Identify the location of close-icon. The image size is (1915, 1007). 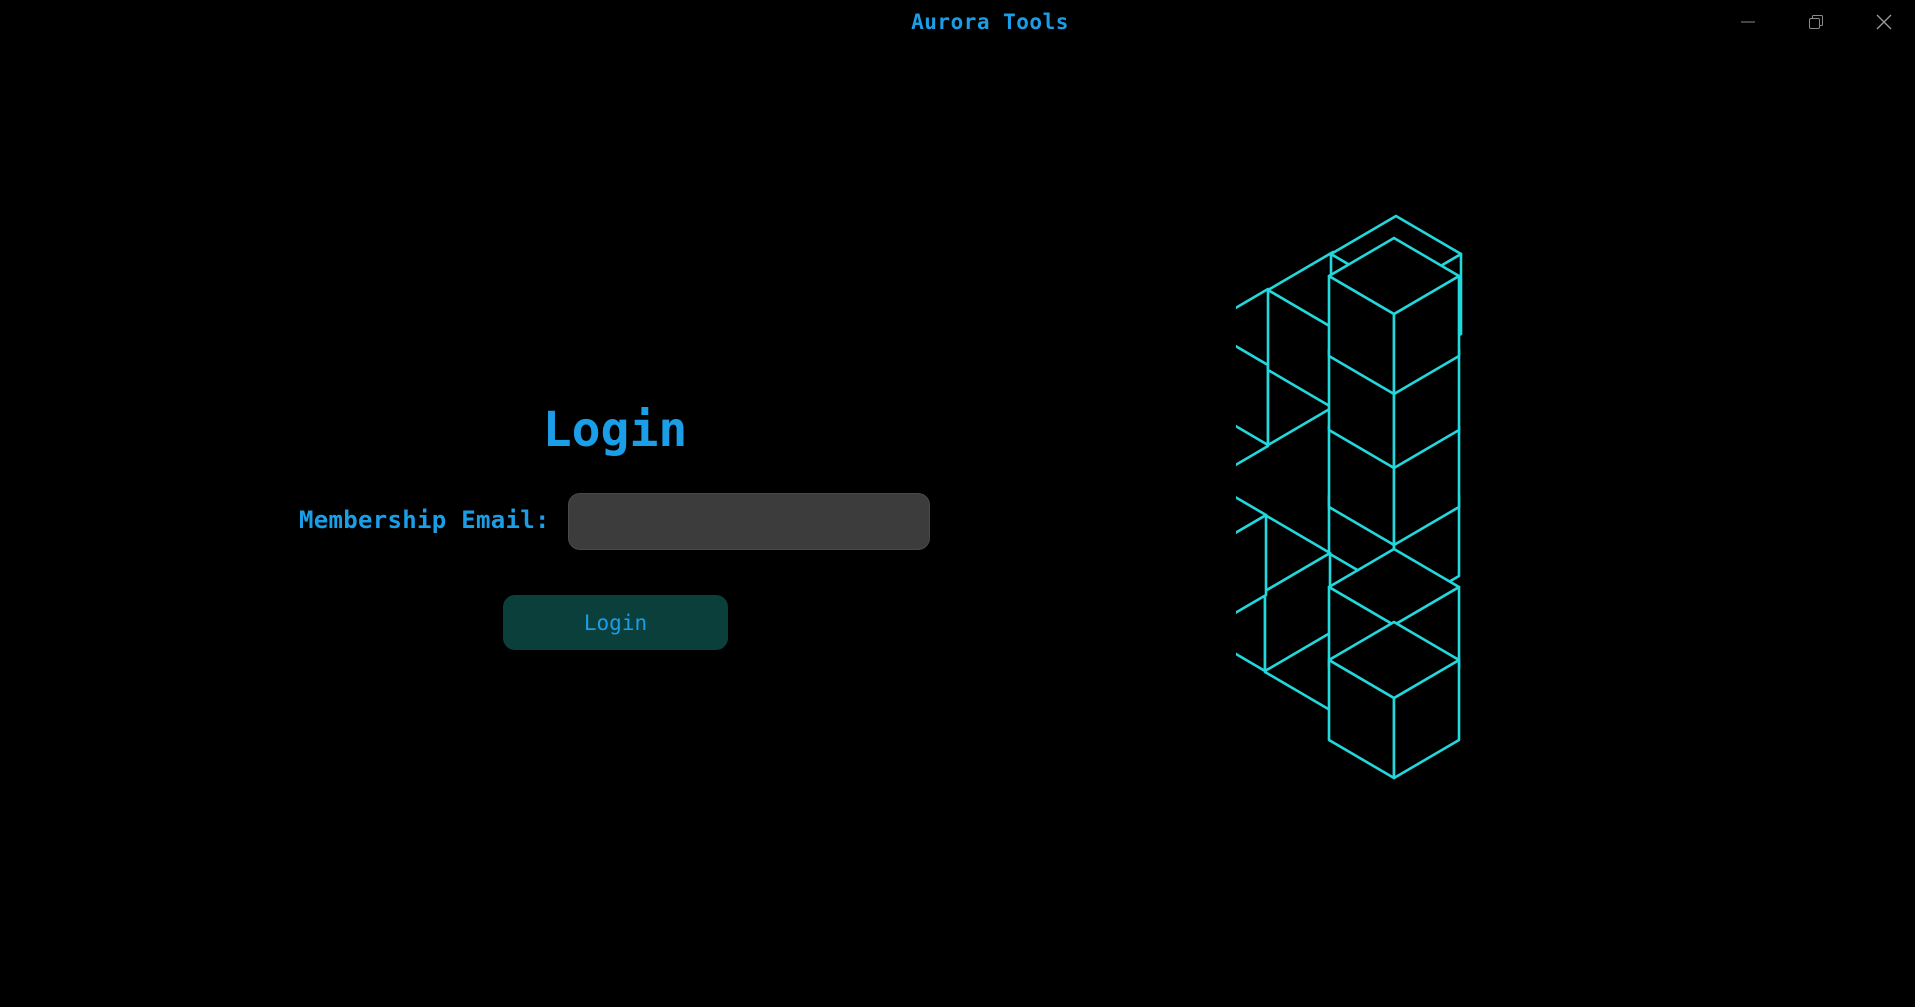
(1884, 22).